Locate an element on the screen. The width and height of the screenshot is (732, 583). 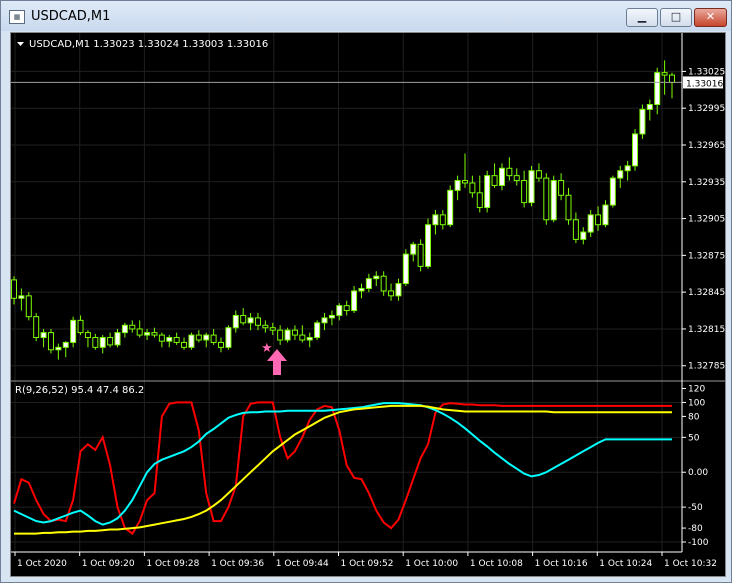
indicator-tick-label: 50 is located at coordinates (694, 438).